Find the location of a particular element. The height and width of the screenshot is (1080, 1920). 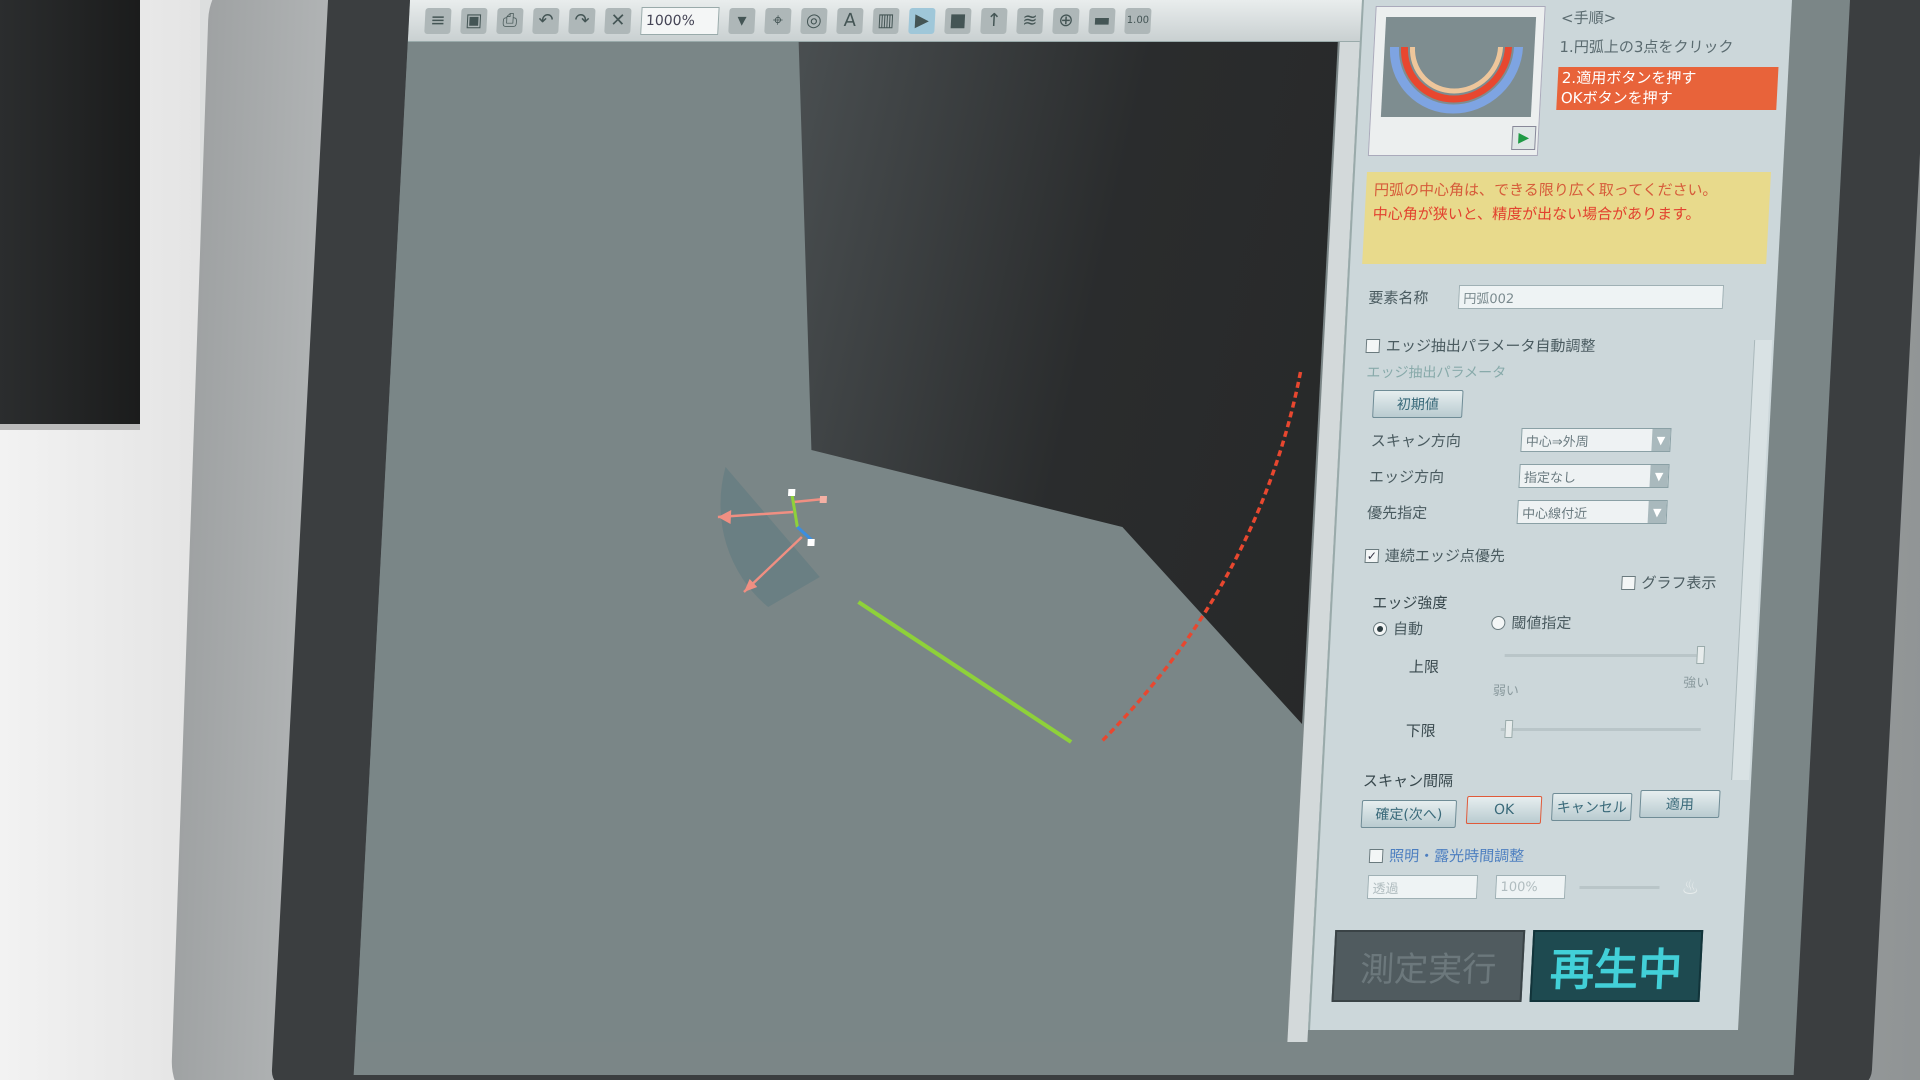

redo-icon: ↷ is located at coordinates (582, 20).